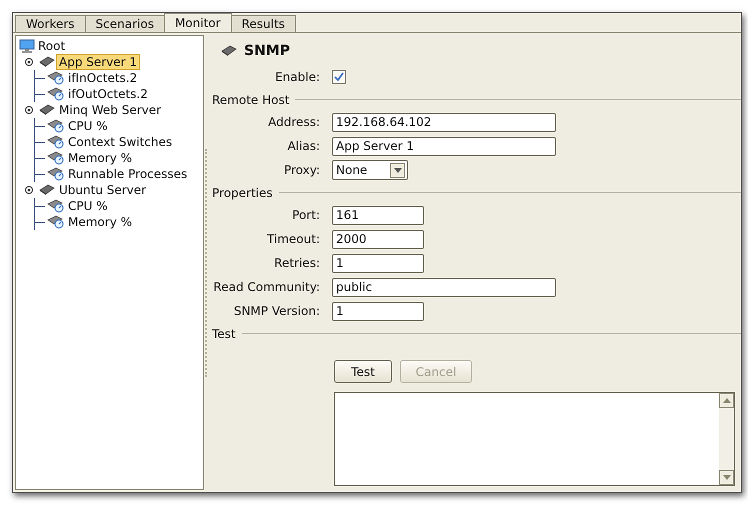 This screenshot has height=507, width=748. What do you see at coordinates (363, 371) in the screenshot?
I see `action-button: Test` at bounding box center [363, 371].